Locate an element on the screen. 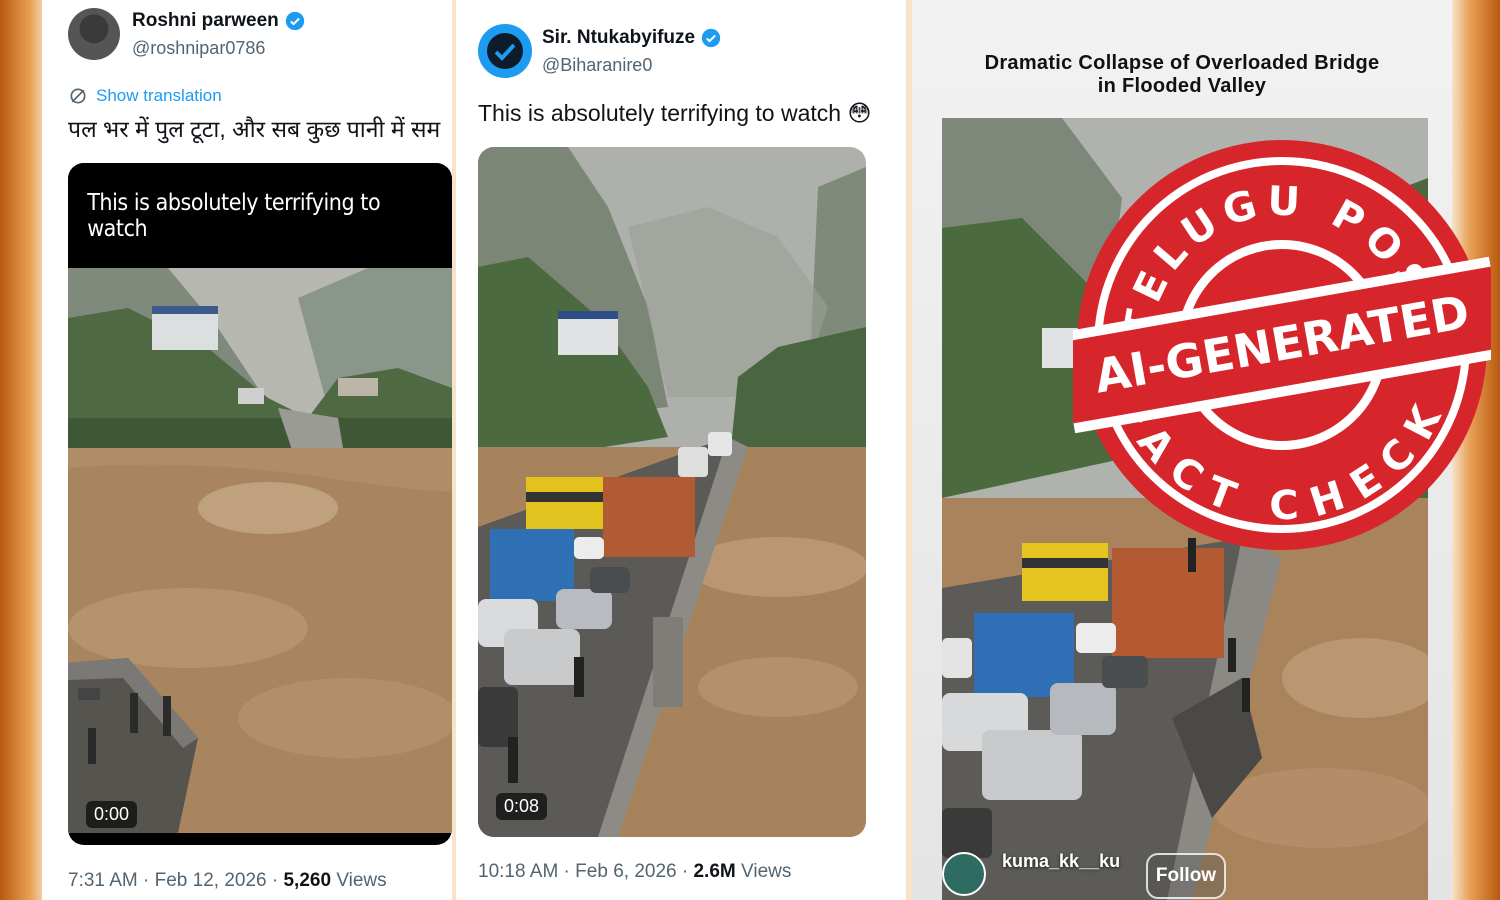 The width and height of the screenshot is (1500, 900). video-caption: This is absolutely terrifying to watch is located at coordinates (234, 215).